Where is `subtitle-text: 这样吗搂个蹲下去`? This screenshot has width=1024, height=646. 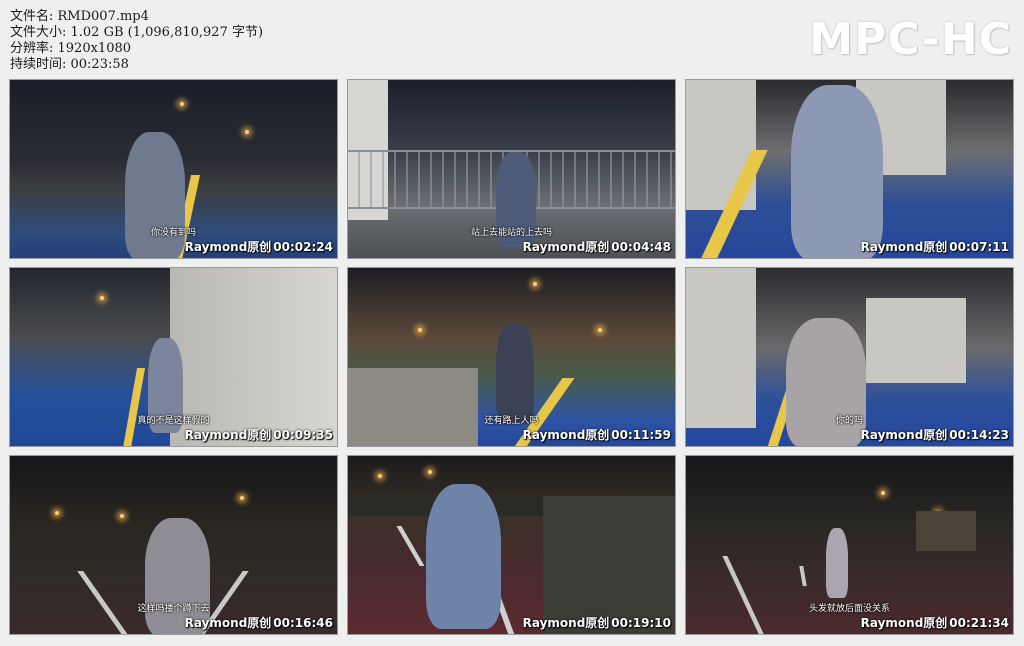
subtitle-text: 这样吗搂个蹲下去 is located at coordinates (173, 609).